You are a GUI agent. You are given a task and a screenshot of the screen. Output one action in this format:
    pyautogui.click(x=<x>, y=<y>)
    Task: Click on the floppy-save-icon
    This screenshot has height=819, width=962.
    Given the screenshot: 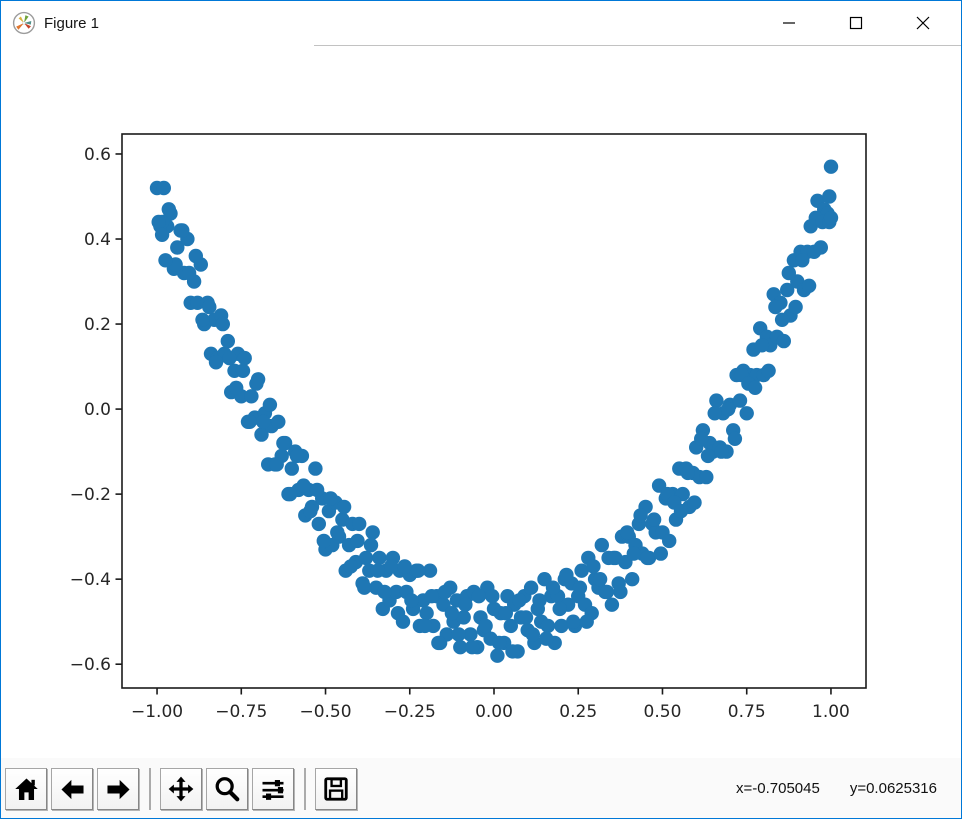 What is the action you would take?
    pyautogui.click(x=336, y=789)
    